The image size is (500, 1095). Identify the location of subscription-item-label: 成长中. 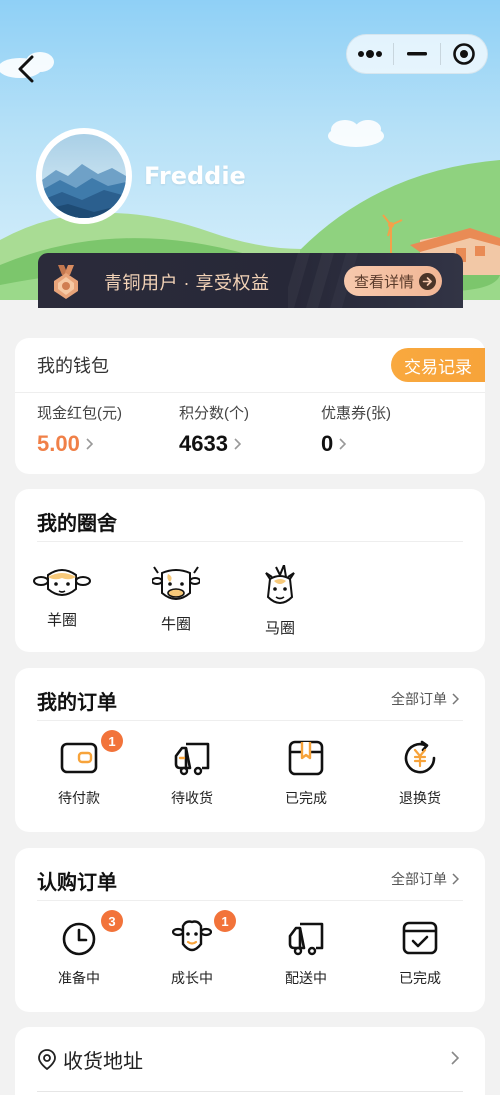
(192, 978).